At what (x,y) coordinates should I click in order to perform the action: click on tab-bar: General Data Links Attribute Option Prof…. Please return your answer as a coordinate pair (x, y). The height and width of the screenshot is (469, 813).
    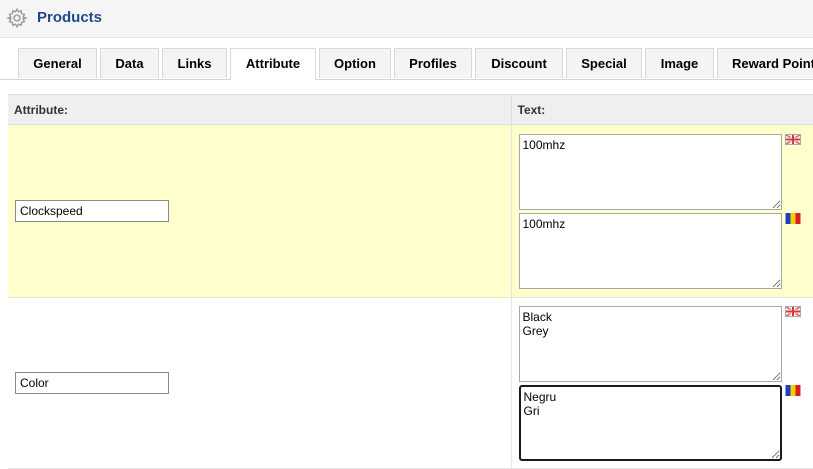
    Looking at the image, I should click on (406, 63).